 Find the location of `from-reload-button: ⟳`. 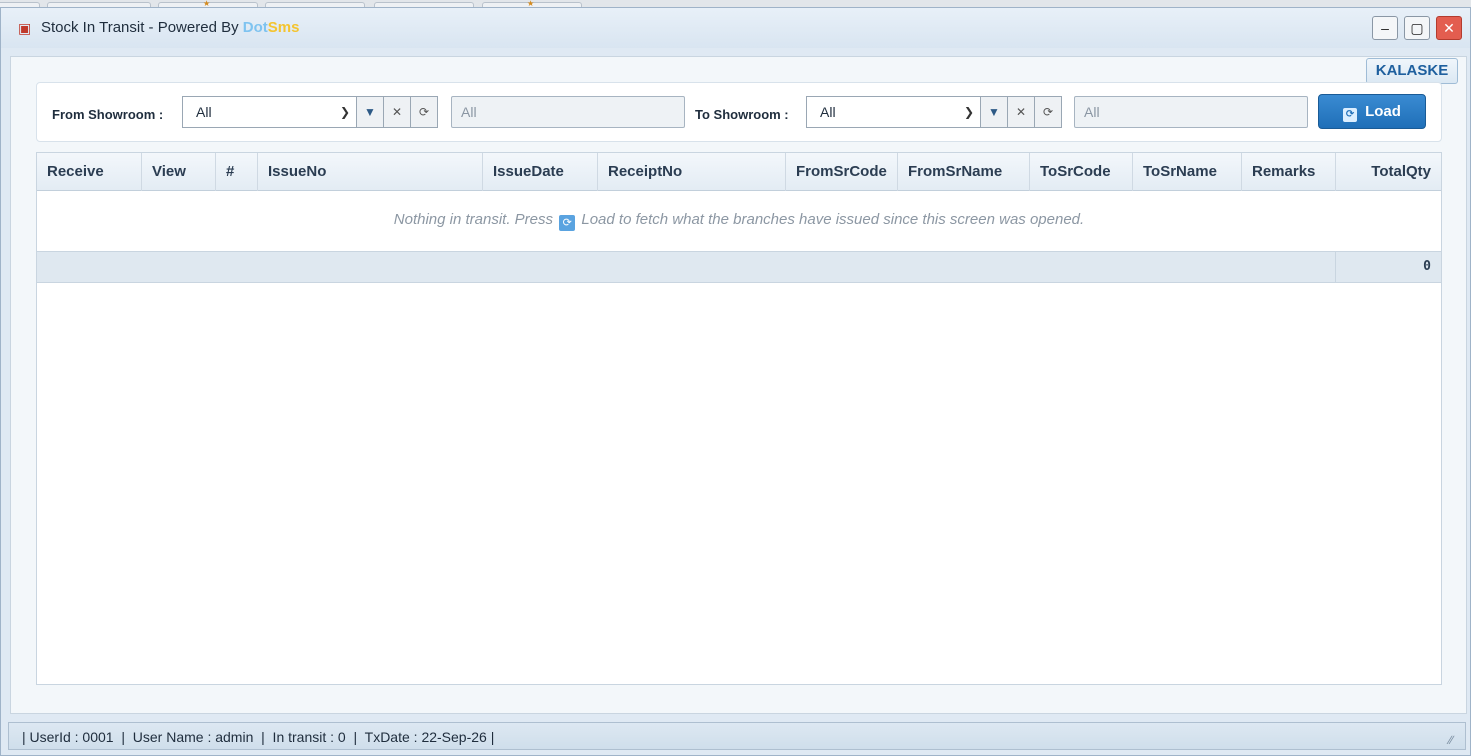

from-reload-button: ⟳ is located at coordinates (424, 112).